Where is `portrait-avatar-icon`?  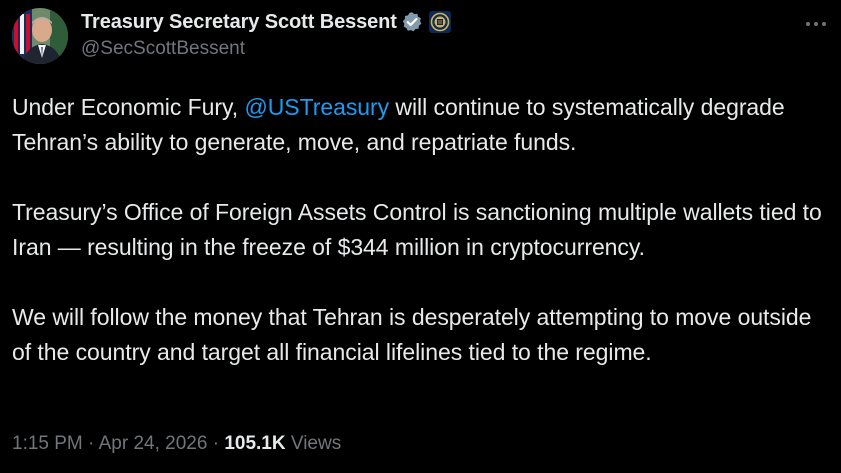
portrait-avatar-icon is located at coordinates (40, 36).